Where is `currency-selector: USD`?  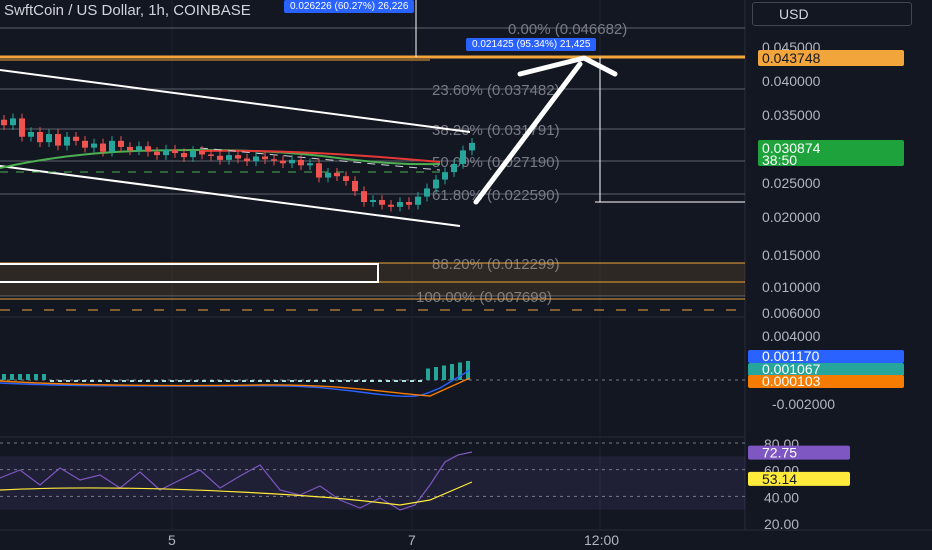
currency-selector: USD is located at coordinates (832, 14).